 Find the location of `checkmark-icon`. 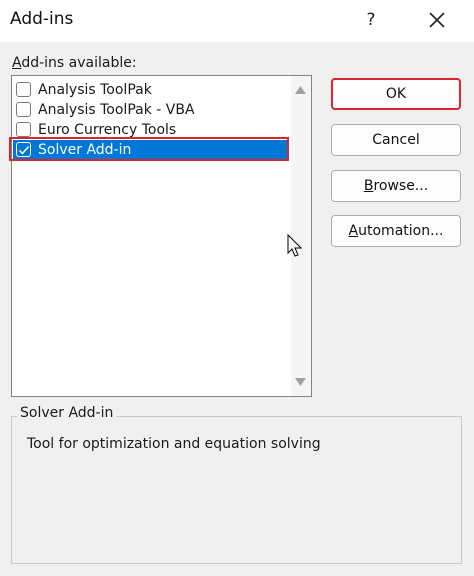

checkmark-icon is located at coordinates (24, 150).